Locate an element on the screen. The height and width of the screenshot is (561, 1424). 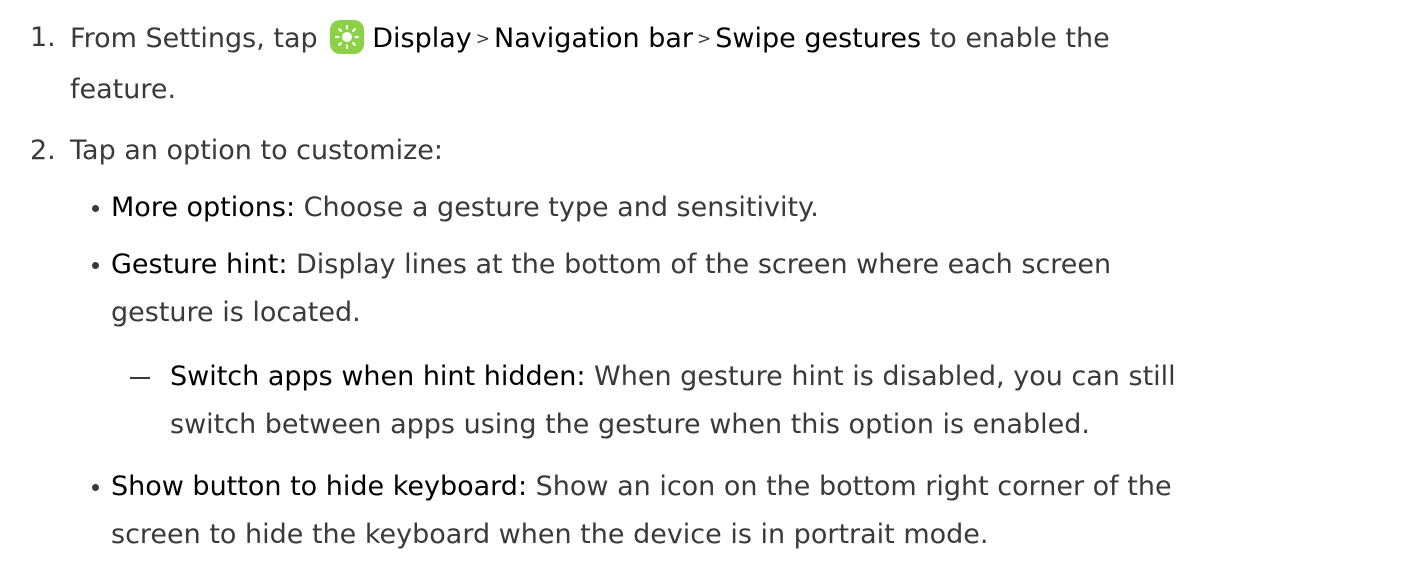
step-1-prefix: From Settings, tap is located at coordinates (194, 38).